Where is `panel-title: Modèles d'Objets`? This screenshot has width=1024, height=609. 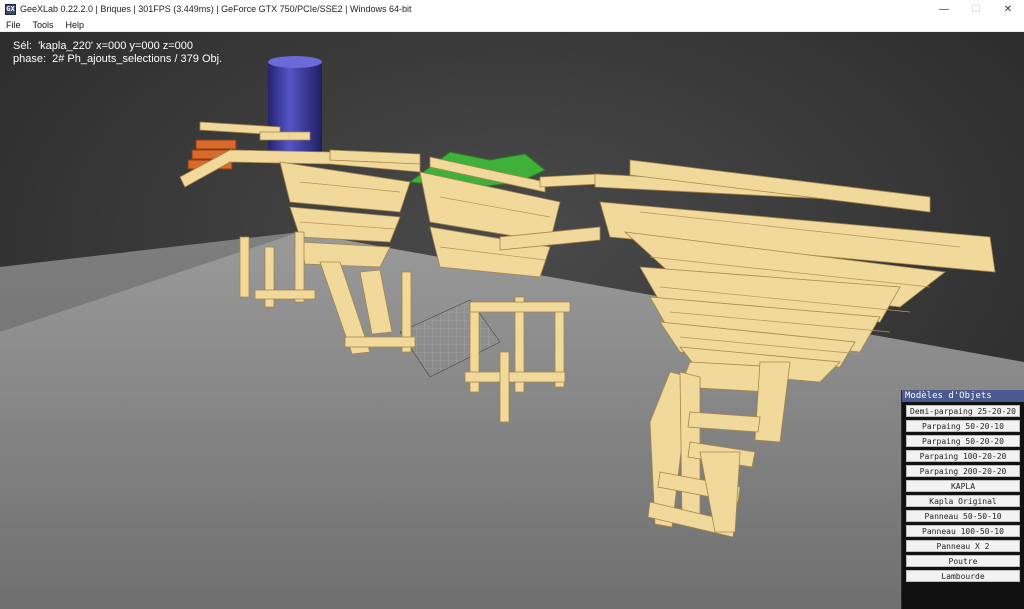
panel-title: Modèles d'Objets is located at coordinates (963, 396).